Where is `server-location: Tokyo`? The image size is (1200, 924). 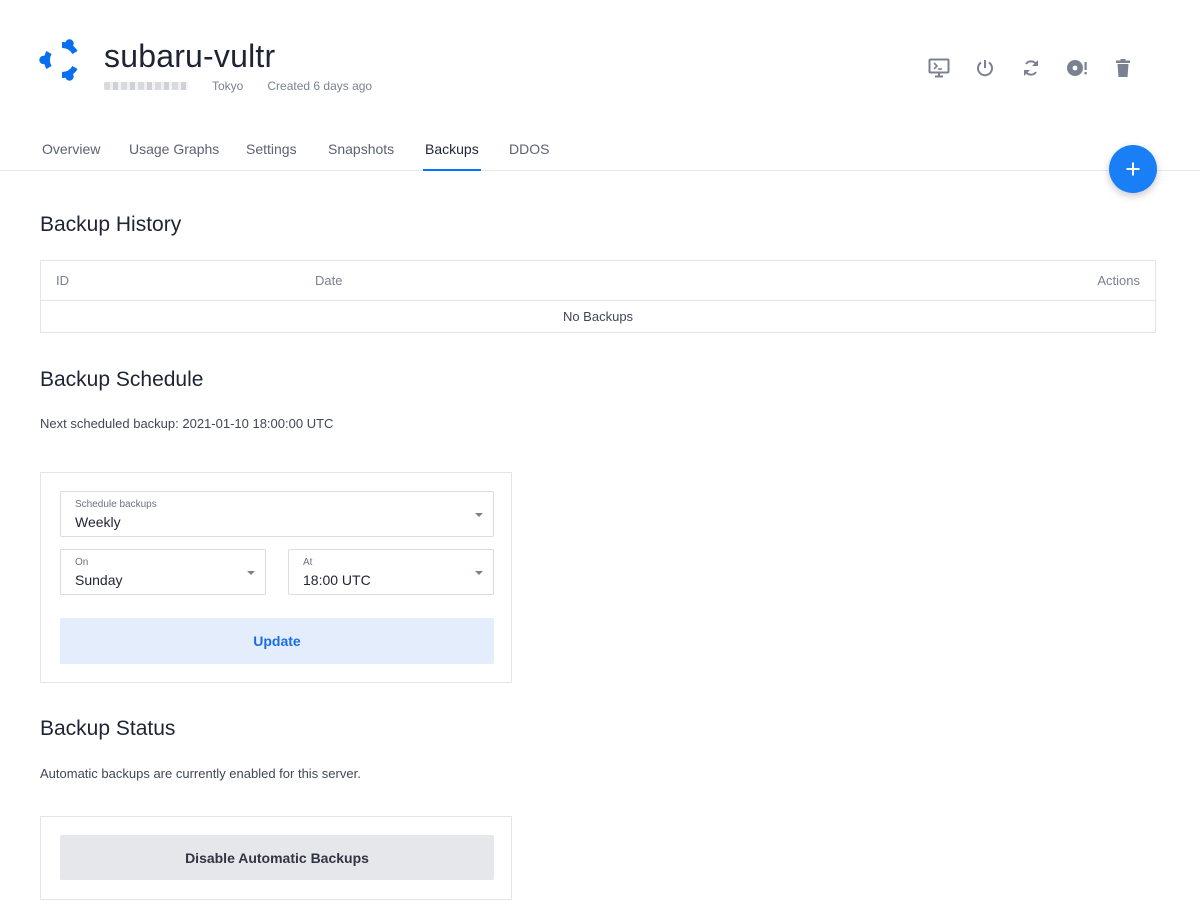
server-location: Tokyo is located at coordinates (228, 86).